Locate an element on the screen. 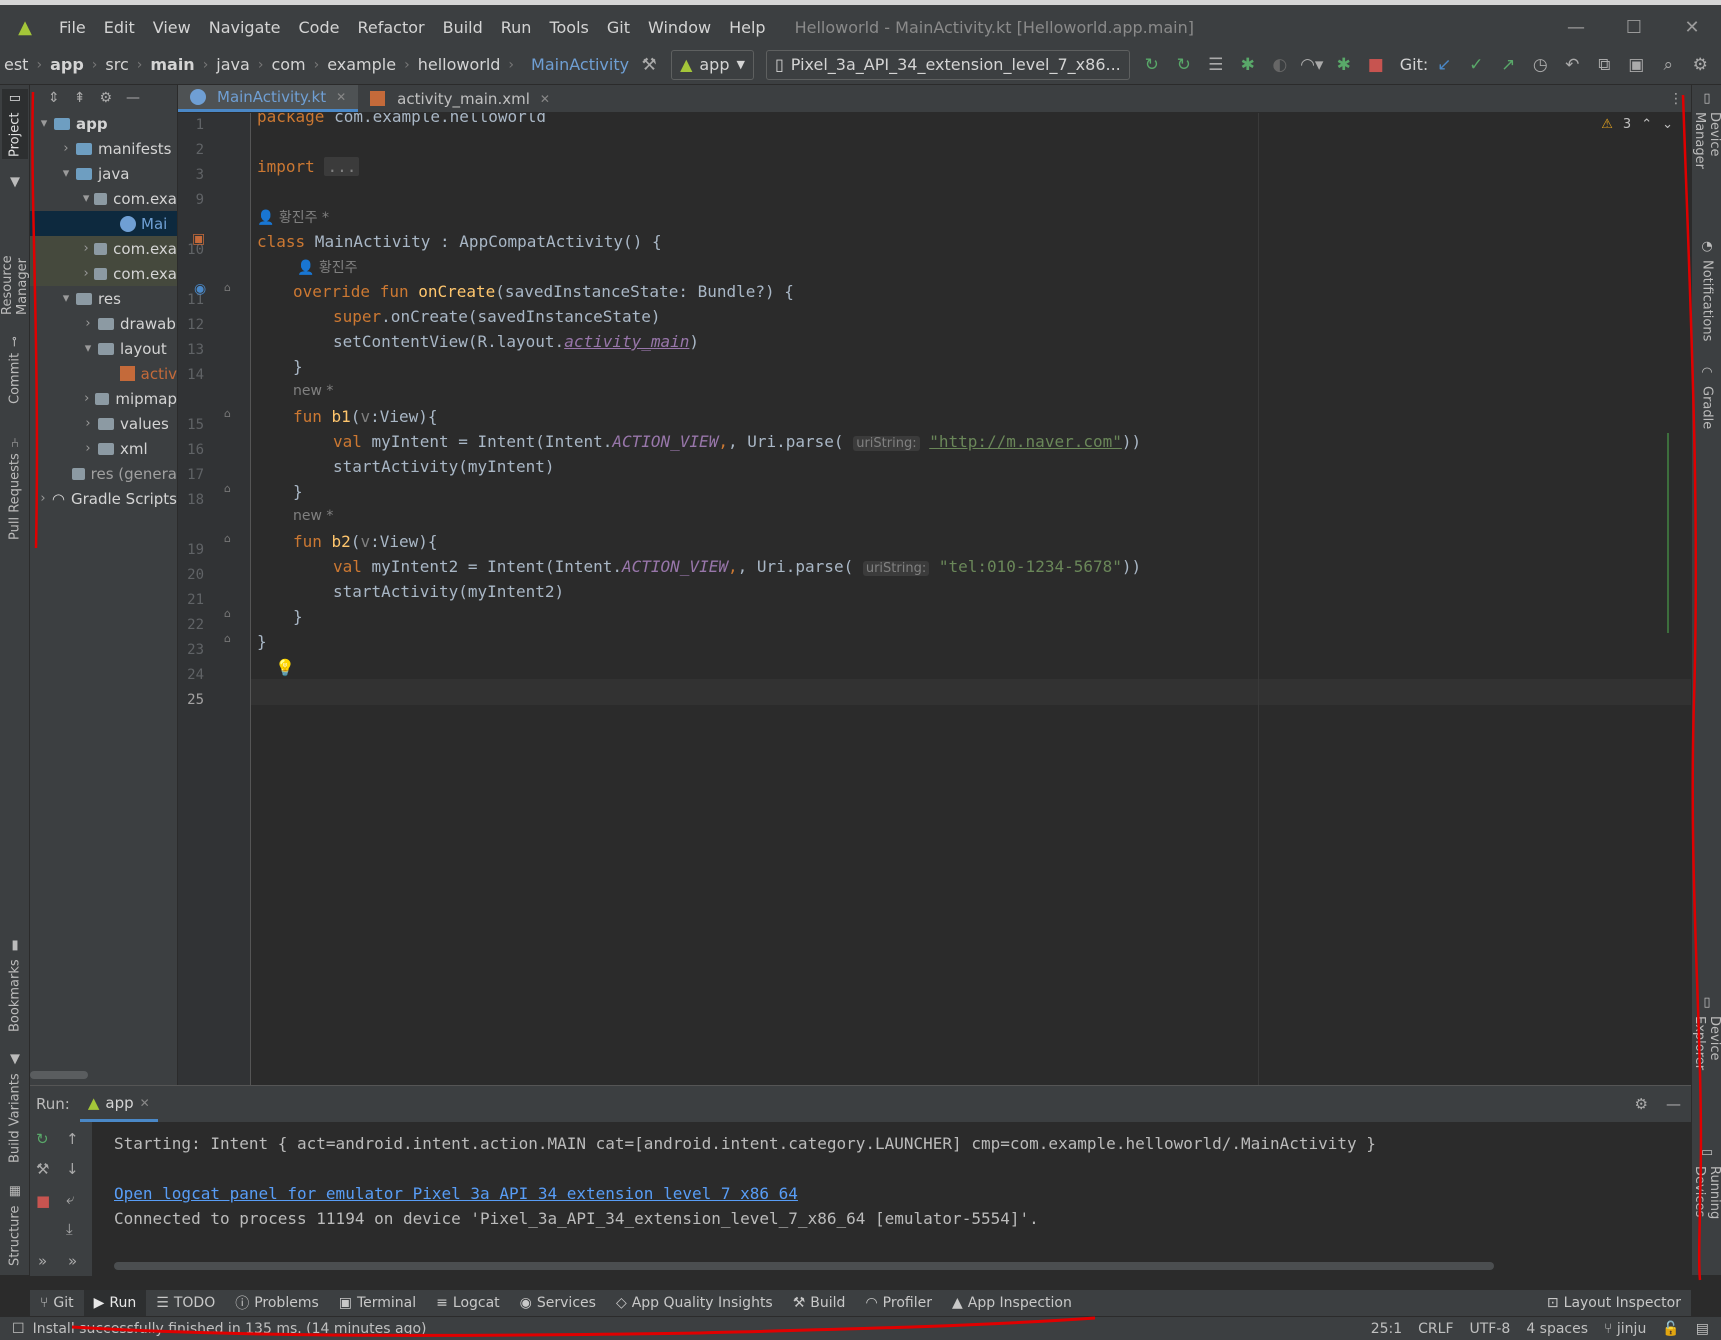  author-hint: 👤 황진주 is located at coordinates (327, 267).